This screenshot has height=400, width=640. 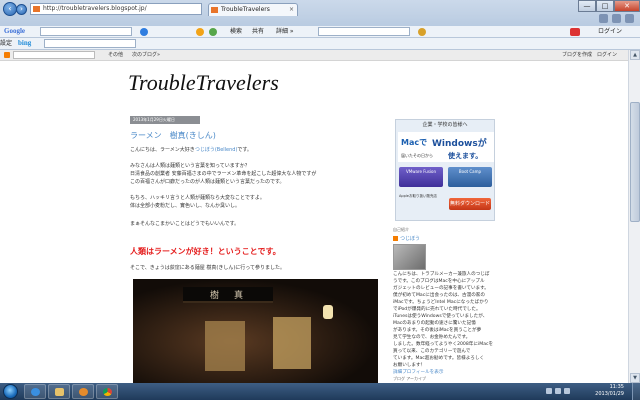 I want to click on minimize-button: —, so click(x=587, y=6).